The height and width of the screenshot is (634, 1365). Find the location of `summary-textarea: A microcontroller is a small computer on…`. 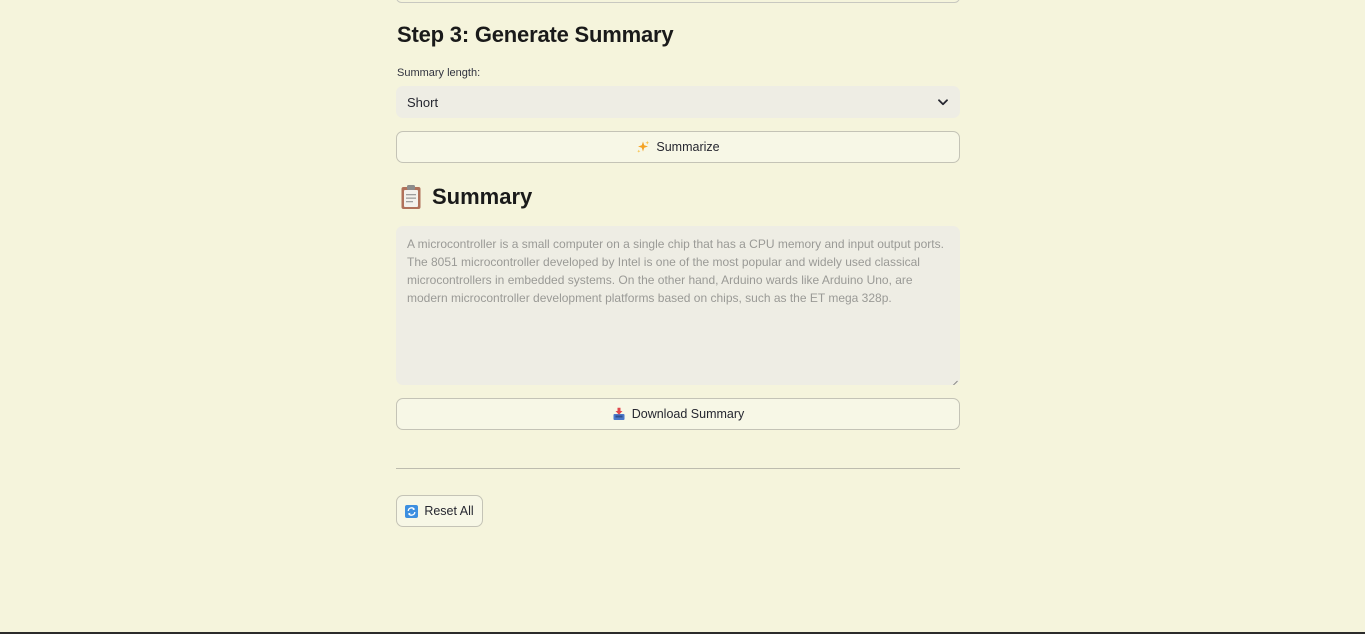

summary-textarea: A microcontroller is a small computer on… is located at coordinates (678, 305).